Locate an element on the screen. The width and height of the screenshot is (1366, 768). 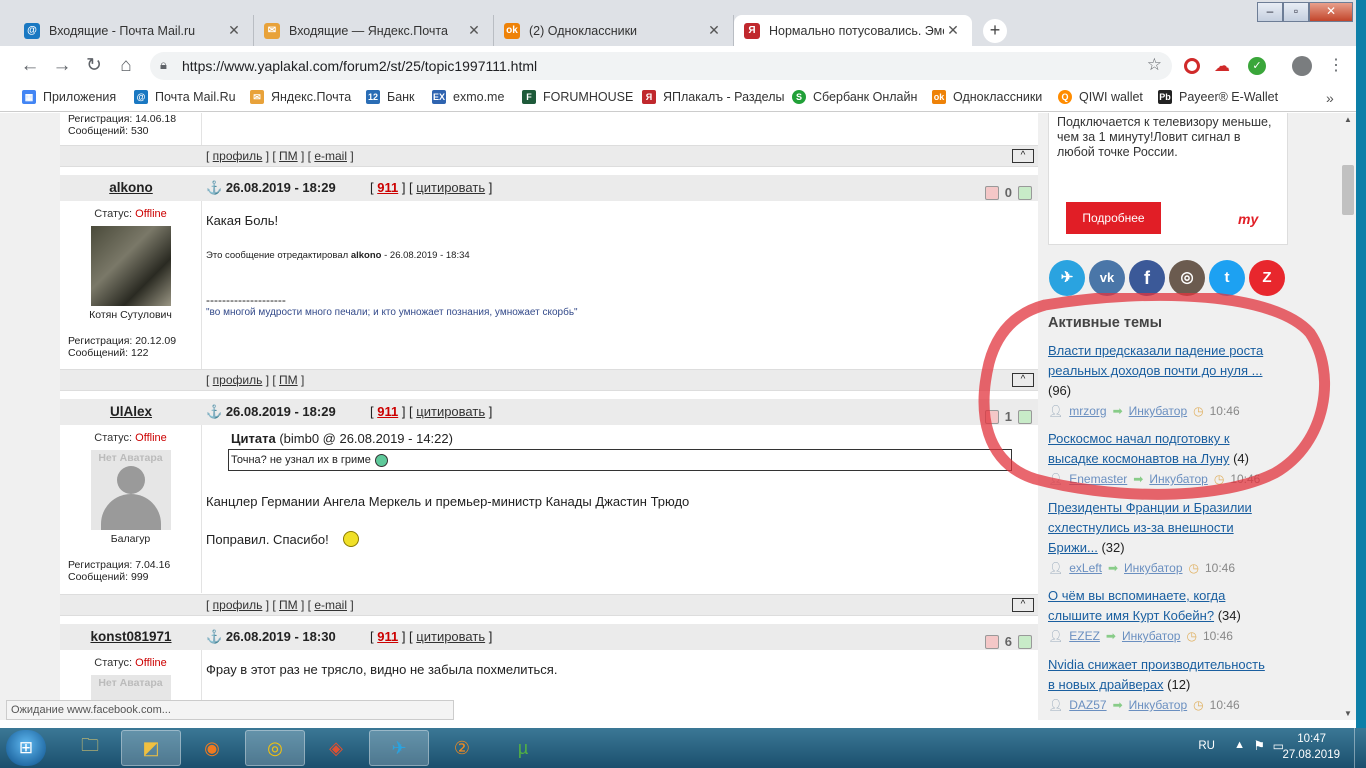
bookmark-yandex-mail: ✉ Яндекс.Почта is located at coordinates (300, 97).